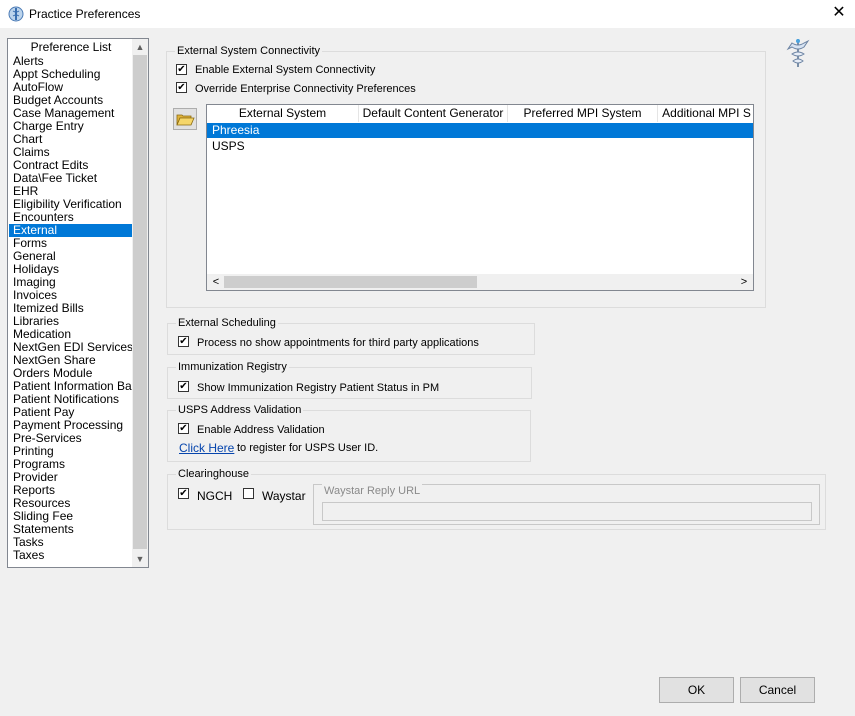 This screenshot has width=855, height=716. Describe the element at coordinates (261, 430) in the screenshot. I see `enable-address-validation-label: Enable Address Validation` at that location.